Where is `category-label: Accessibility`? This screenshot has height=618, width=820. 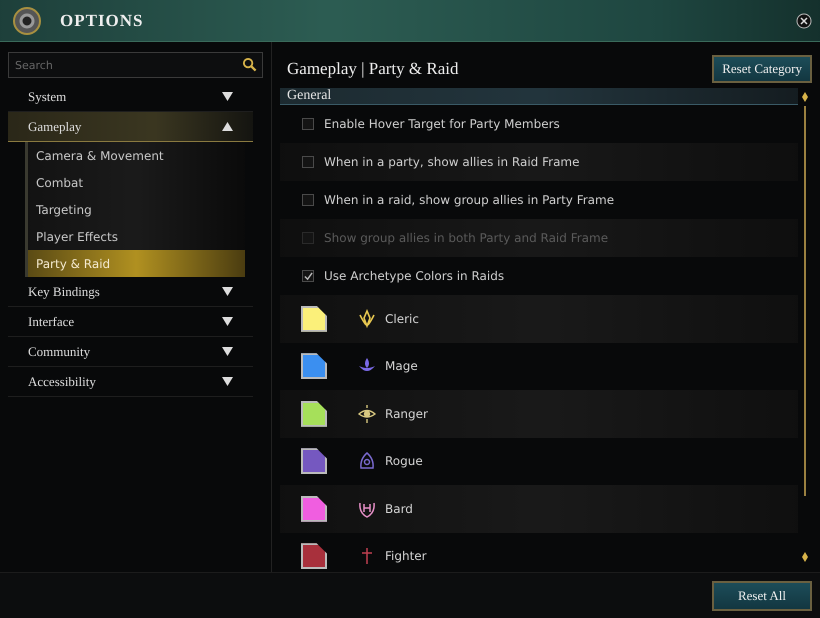 category-label: Accessibility is located at coordinates (62, 382).